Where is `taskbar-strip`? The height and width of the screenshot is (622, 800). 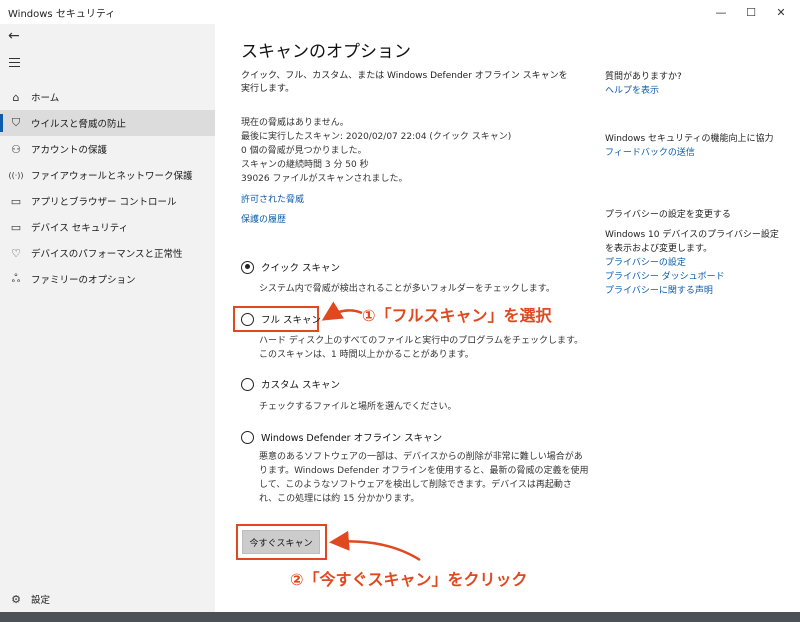
taskbar-strip is located at coordinates (400, 617).